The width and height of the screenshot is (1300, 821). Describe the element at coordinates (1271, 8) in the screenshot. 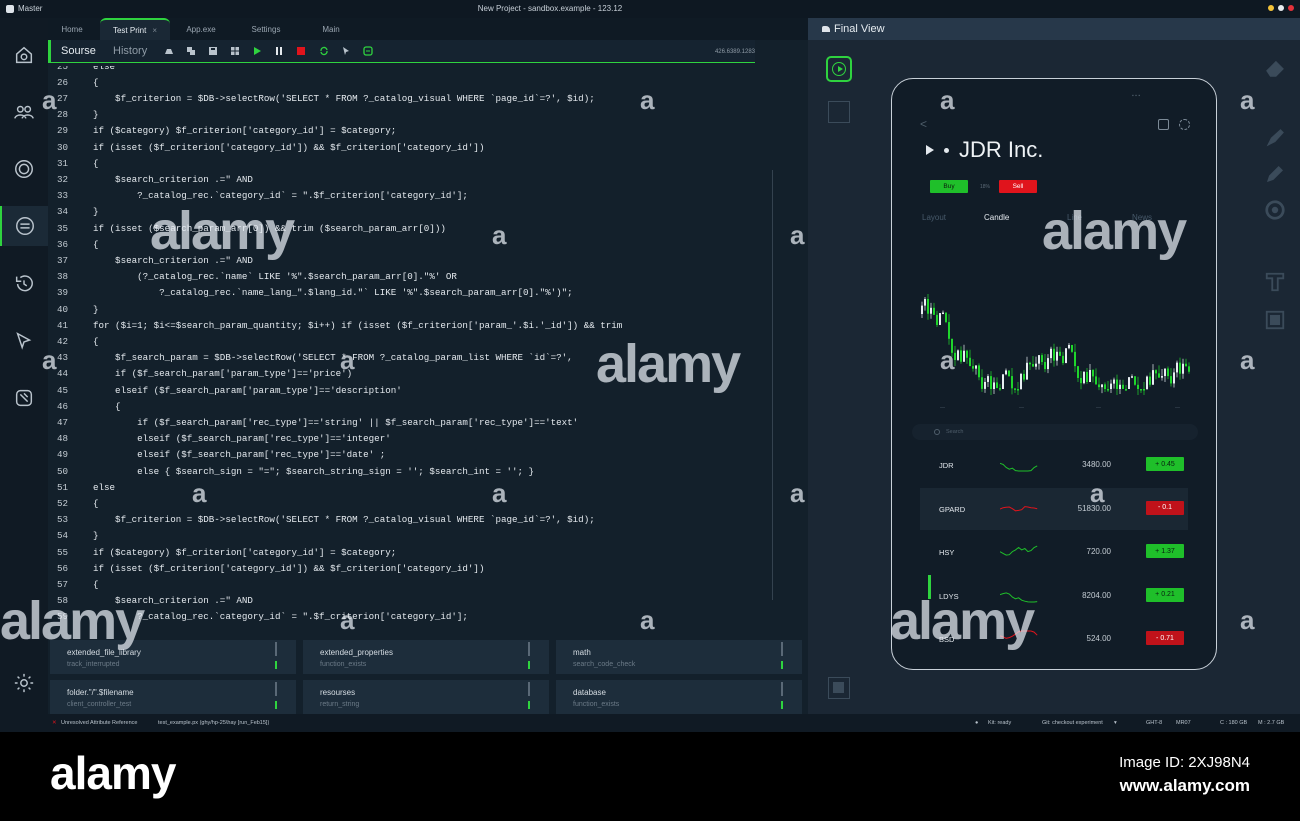

I see `minimize-button` at that location.